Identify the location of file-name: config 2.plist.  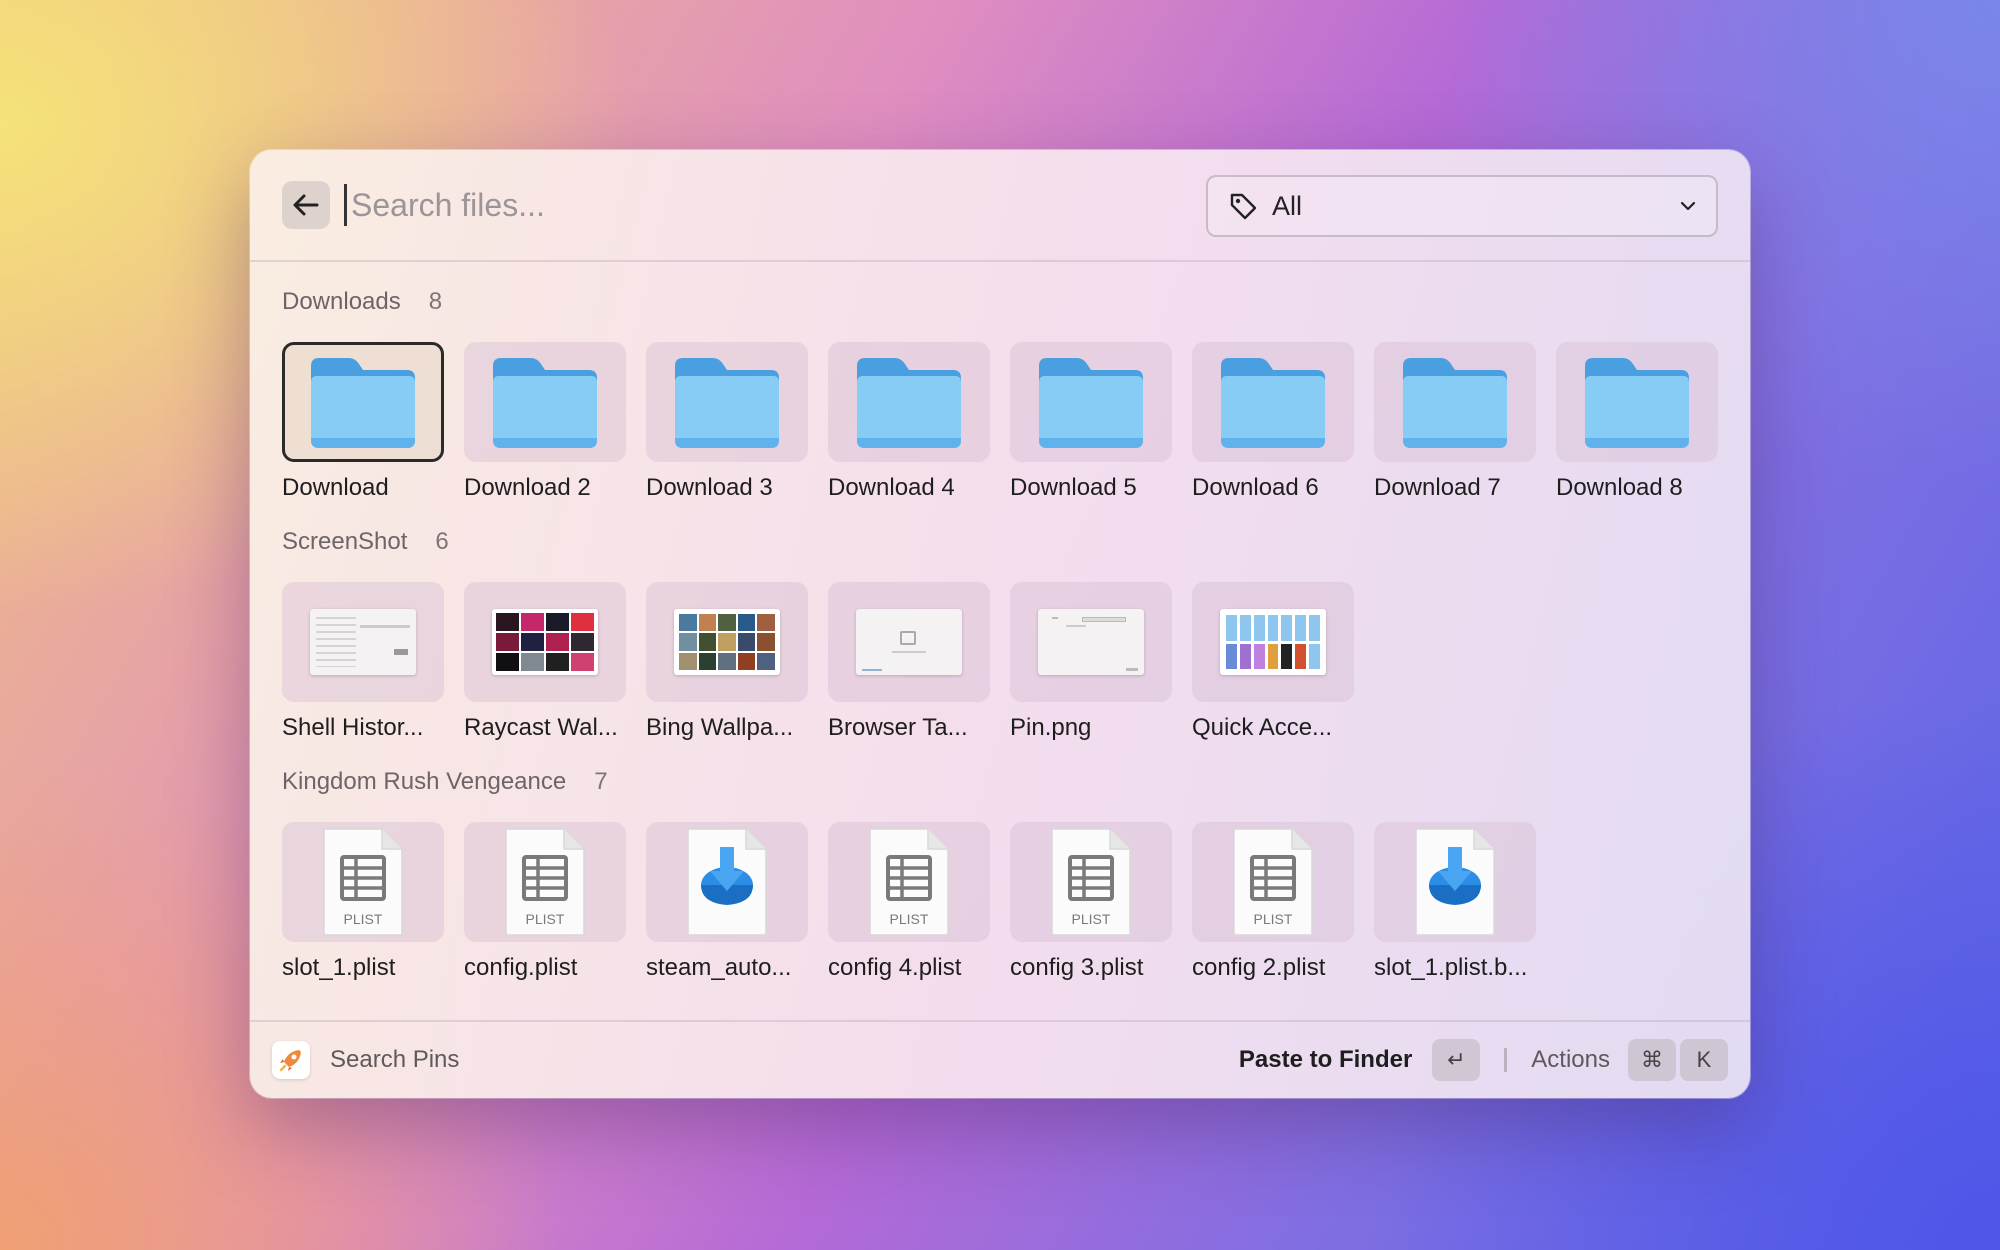
(1259, 967).